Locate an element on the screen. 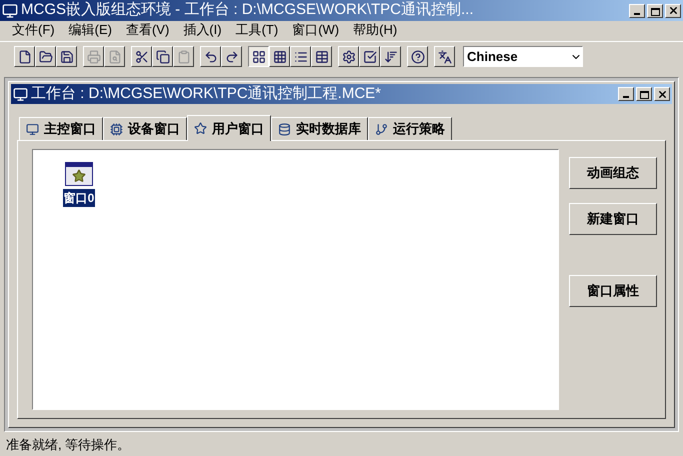  action-button: 新建窗口 is located at coordinates (613, 219).